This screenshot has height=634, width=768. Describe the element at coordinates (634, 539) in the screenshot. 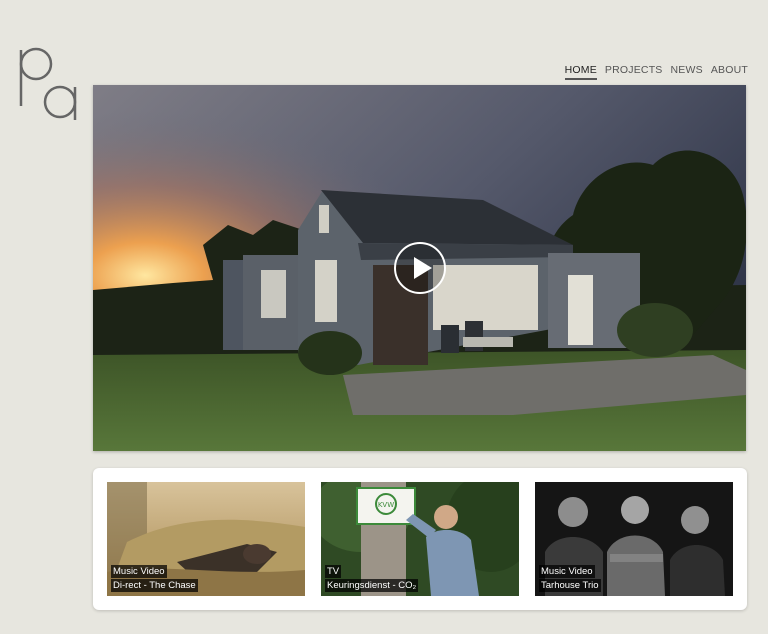

I see `project-card-tarhouse-trio: Music Video Tarhouse Trio` at that location.